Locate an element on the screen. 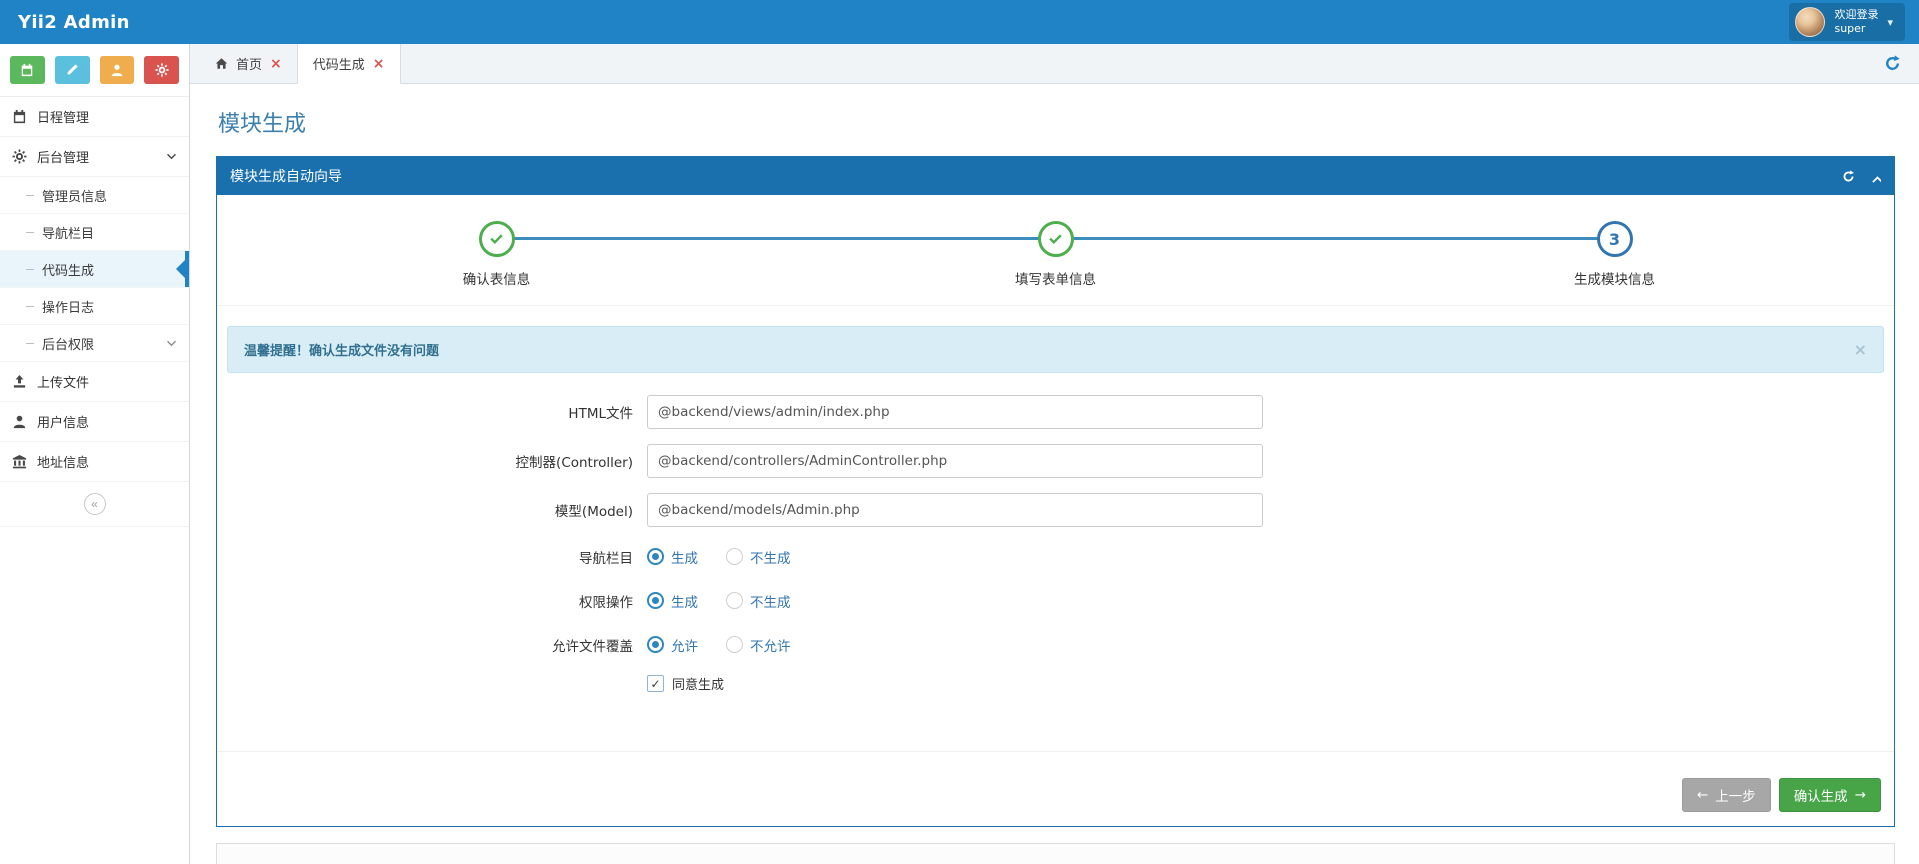  sidebar-shortcuts is located at coordinates (94, 70).